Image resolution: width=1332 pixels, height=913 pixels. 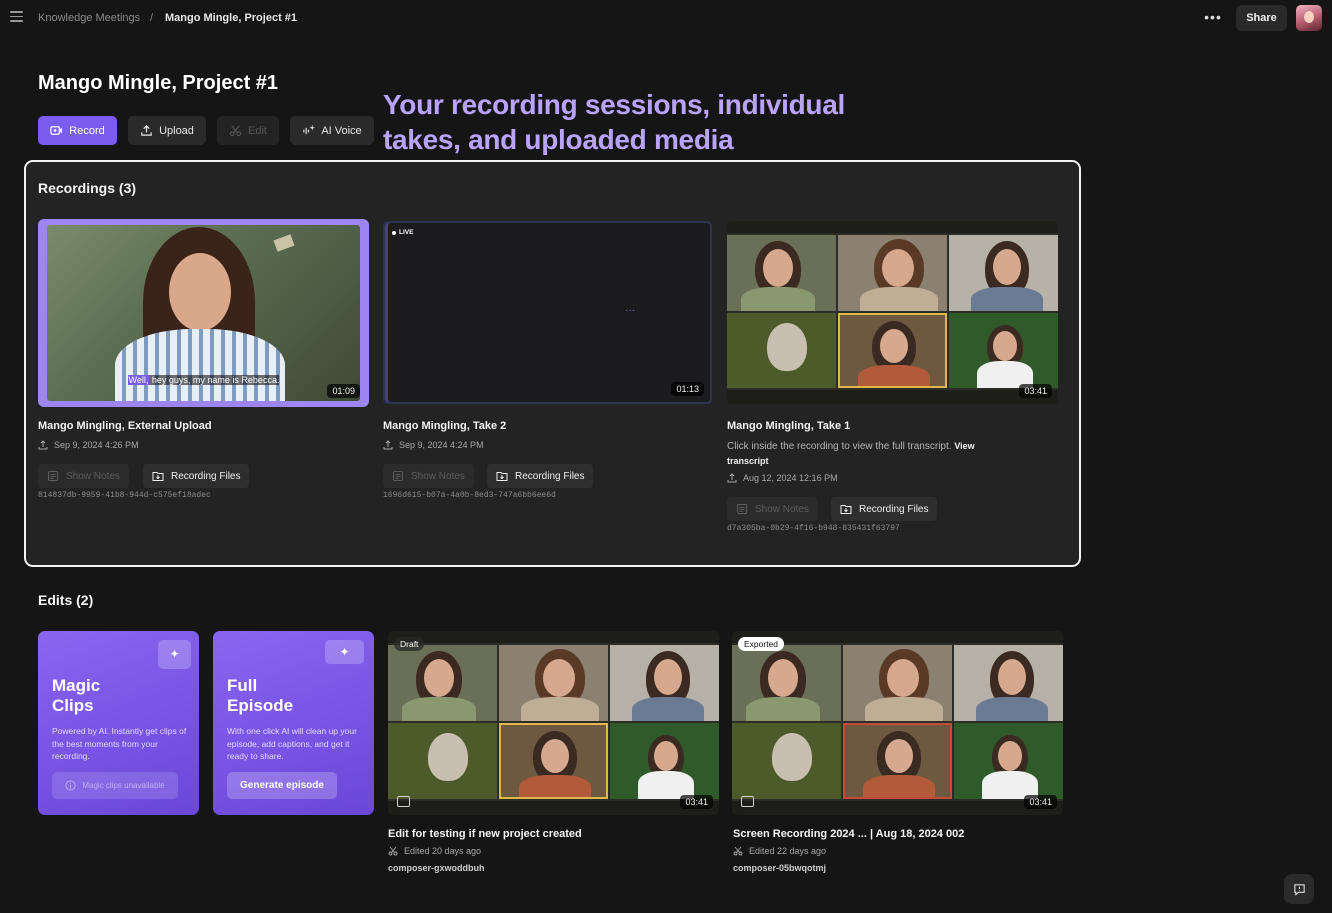 What do you see at coordinates (56, 130) in the screenshot?
I see `record-icon` at bounding box center [56, 130].